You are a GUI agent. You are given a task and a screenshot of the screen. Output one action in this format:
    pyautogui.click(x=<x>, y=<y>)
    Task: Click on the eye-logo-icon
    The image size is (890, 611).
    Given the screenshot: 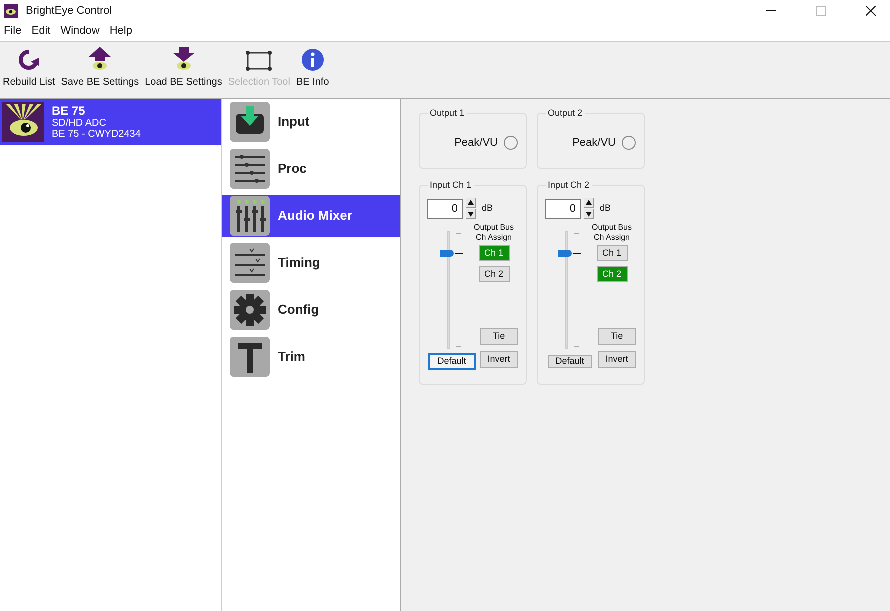 What is the action you would take?
    pyautogui.click(x=23, y=122)
    